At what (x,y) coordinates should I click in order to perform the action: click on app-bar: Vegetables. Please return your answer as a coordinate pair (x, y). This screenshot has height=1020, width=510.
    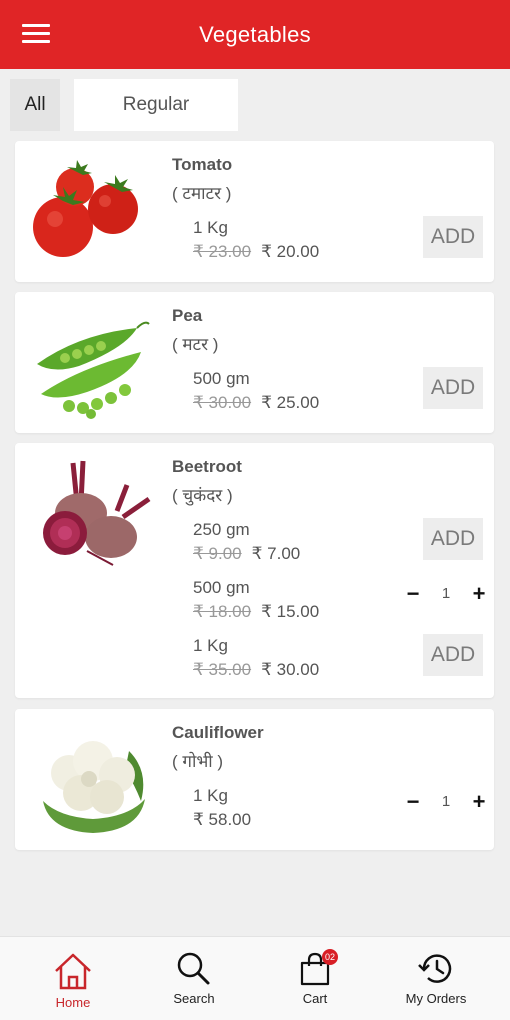
    Looking at the image, I should click on (255, 34).